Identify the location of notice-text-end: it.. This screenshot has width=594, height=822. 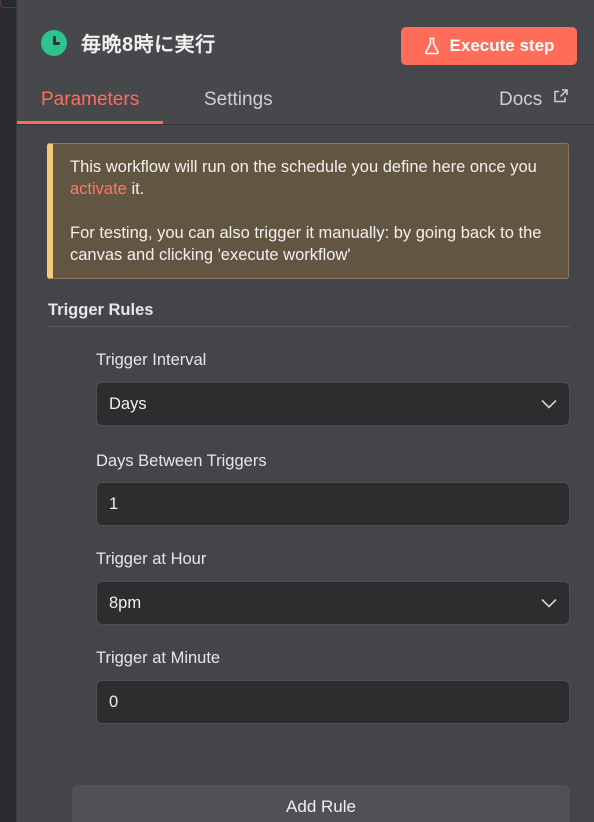
(135, 189).